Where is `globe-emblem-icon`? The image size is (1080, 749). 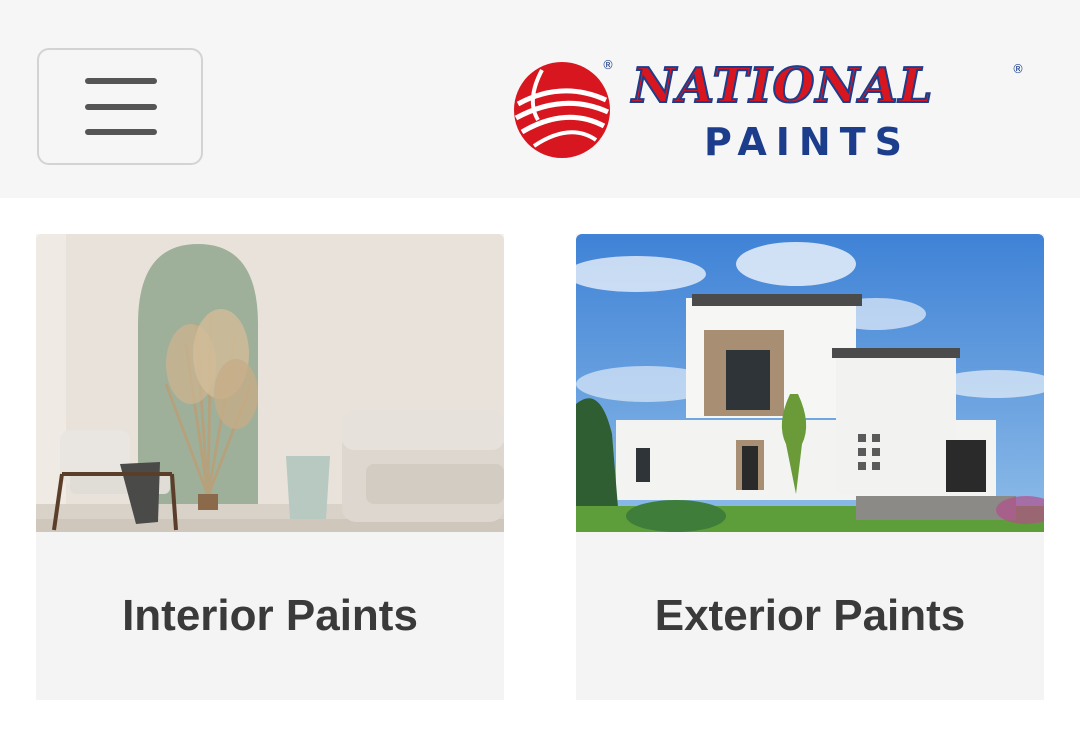 globe-emblem-icon is located at coordinates (562, 110).